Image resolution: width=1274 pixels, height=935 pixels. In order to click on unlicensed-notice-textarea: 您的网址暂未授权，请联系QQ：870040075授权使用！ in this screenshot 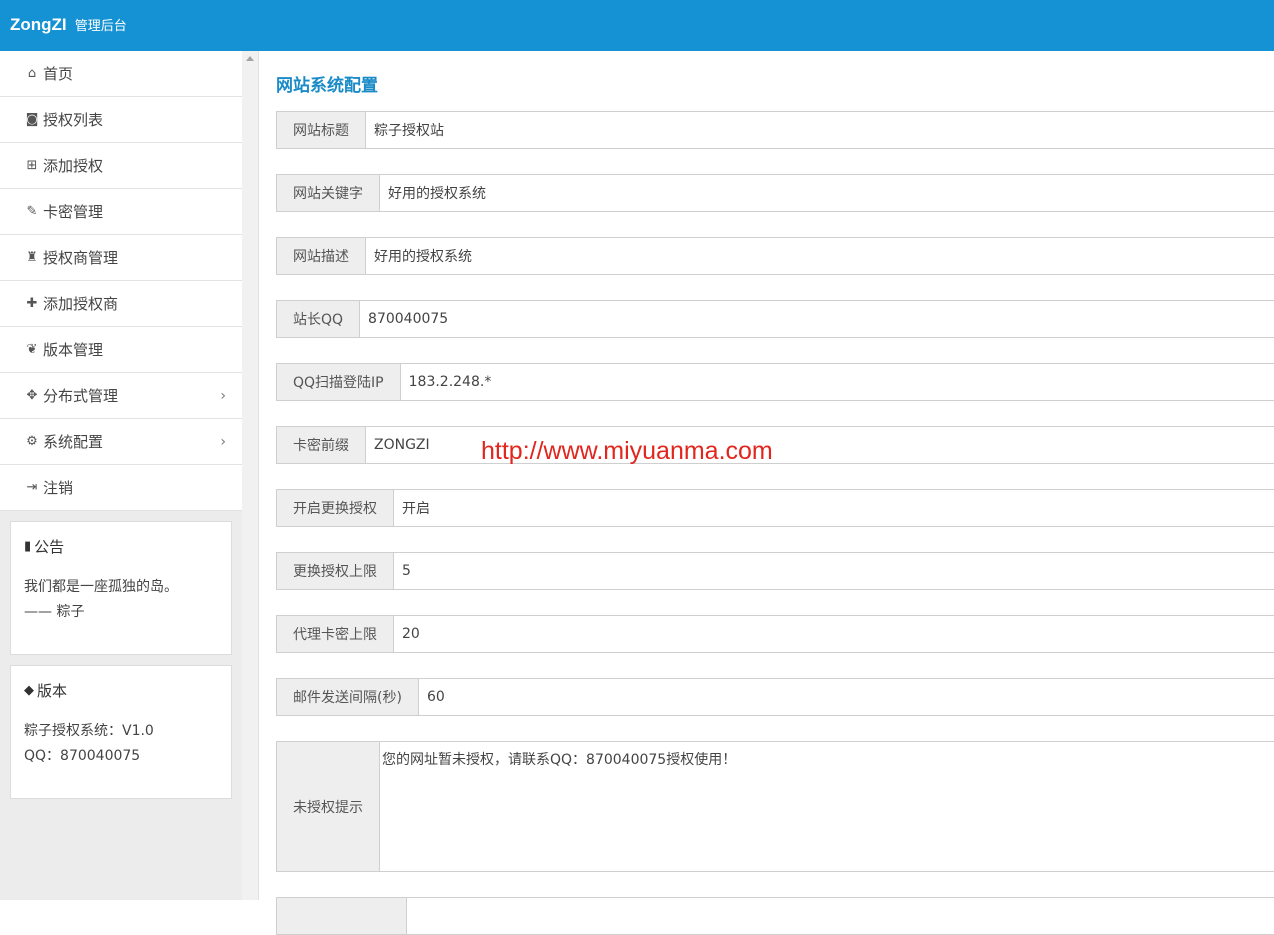, I will do `click(827, 806)`.